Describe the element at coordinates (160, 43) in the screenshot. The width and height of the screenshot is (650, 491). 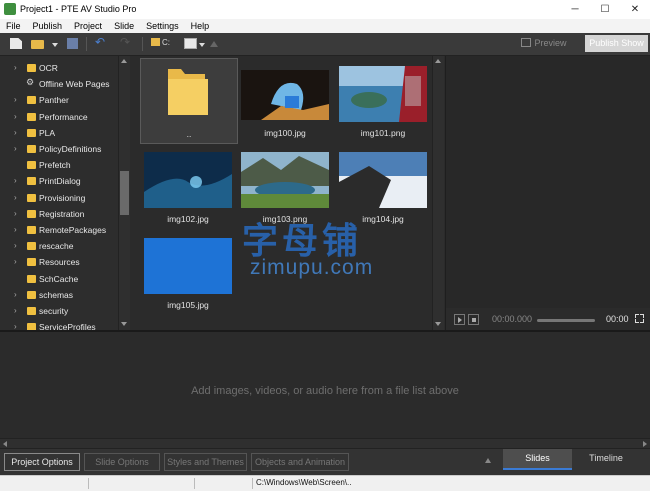
I see `drive-selector: C:` at that location.